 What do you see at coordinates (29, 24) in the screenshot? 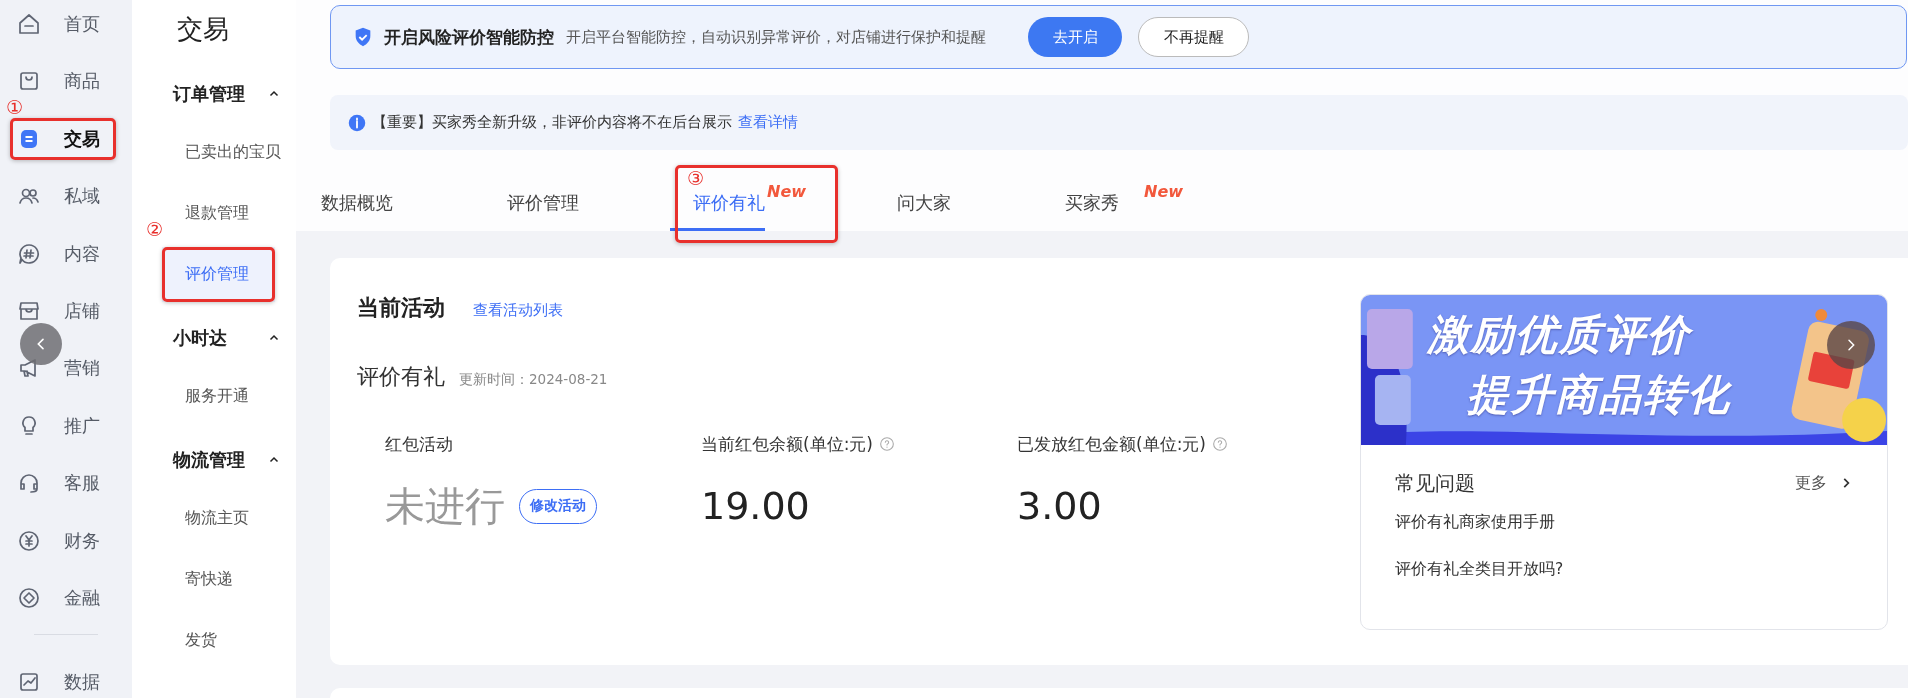
I see `home-icon` at bounding box center [29, 24].